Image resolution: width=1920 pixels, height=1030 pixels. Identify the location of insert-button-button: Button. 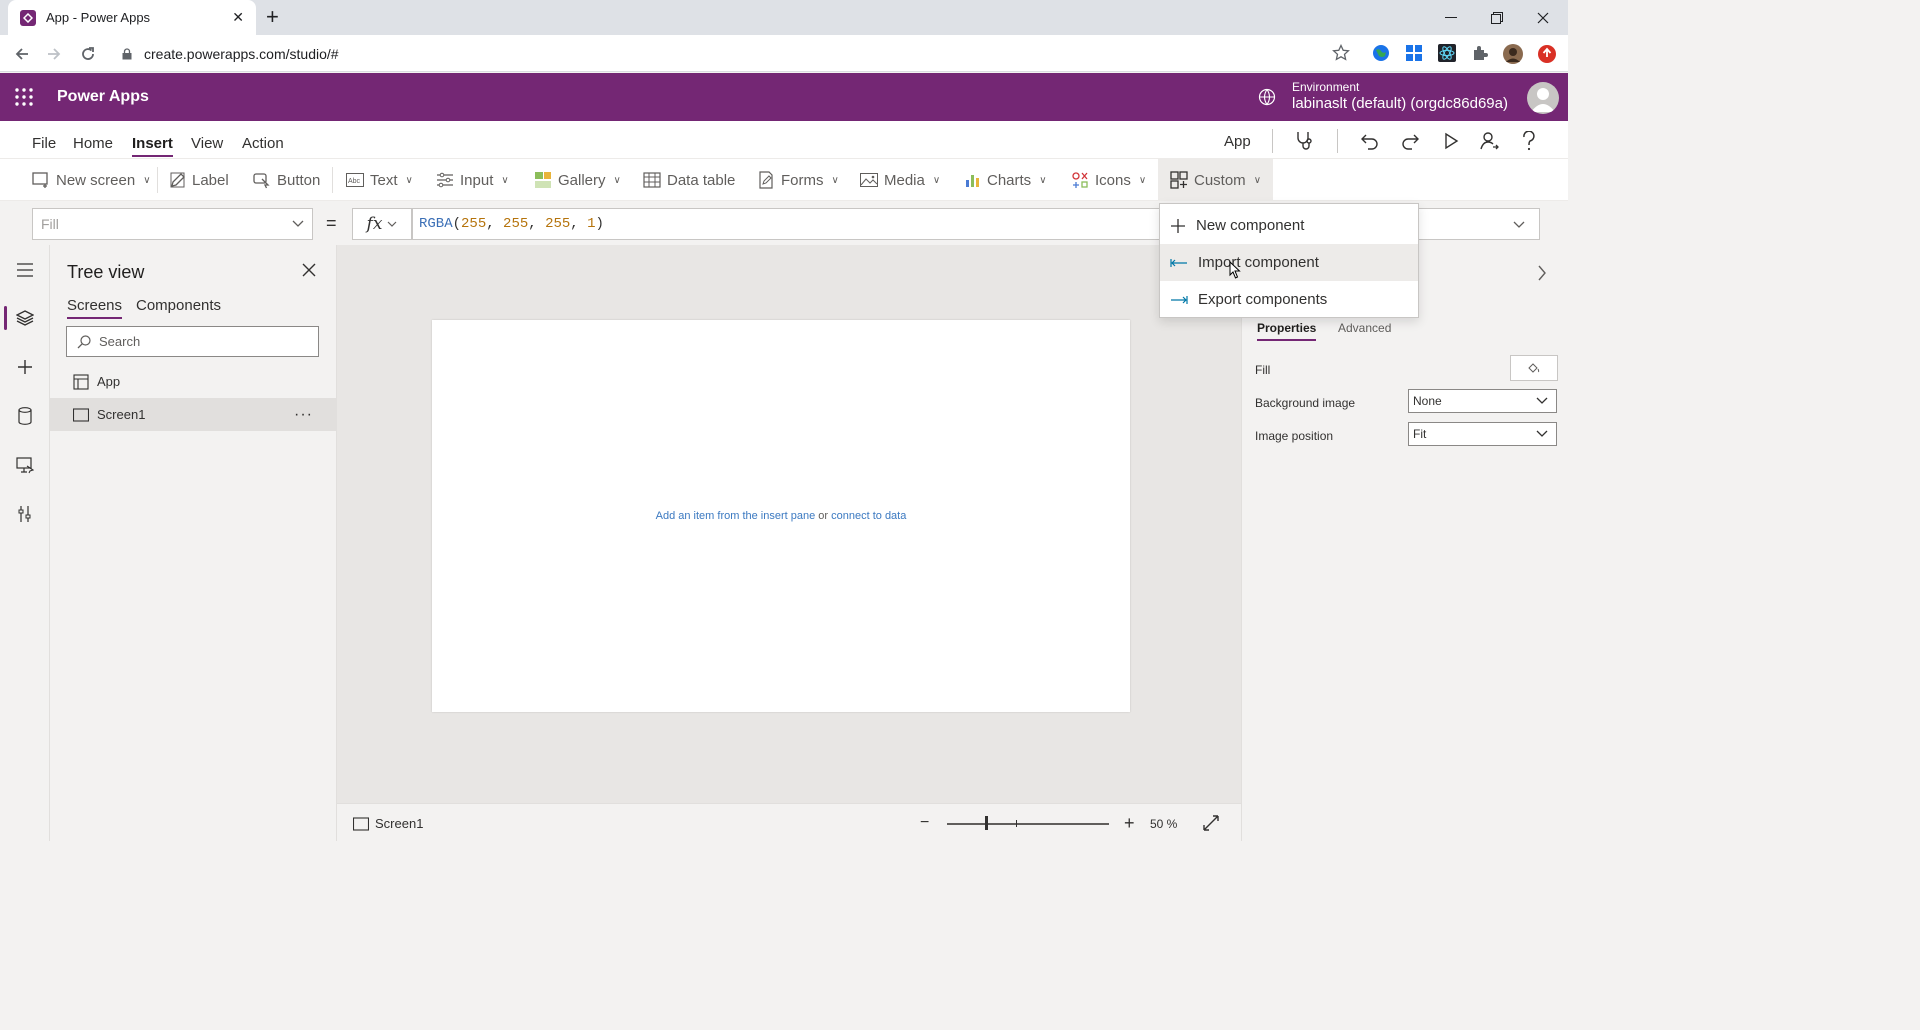
(286, 180).